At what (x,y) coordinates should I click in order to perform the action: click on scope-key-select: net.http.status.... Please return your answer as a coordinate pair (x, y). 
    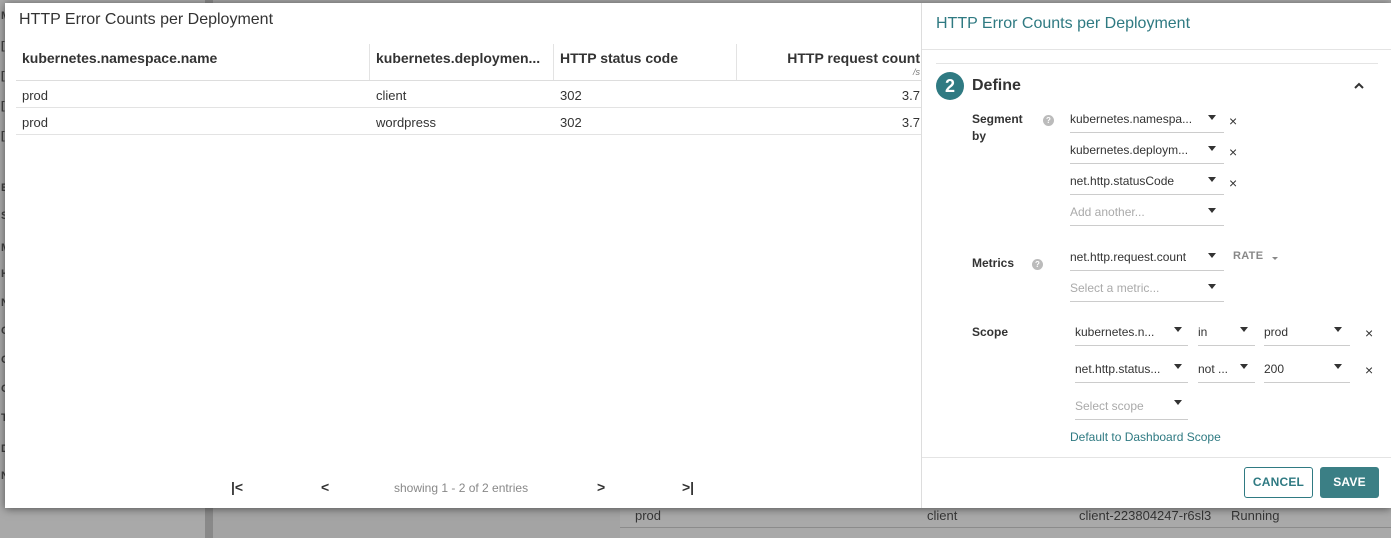
    Looking at the image, I should click on (1131, 370).